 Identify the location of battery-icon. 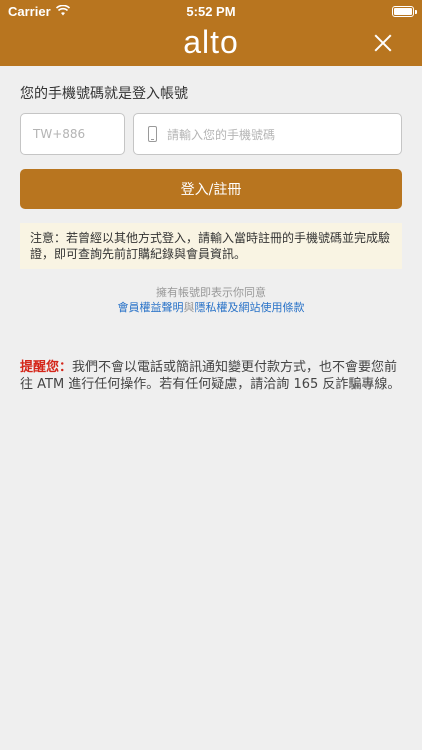
(404, 11).